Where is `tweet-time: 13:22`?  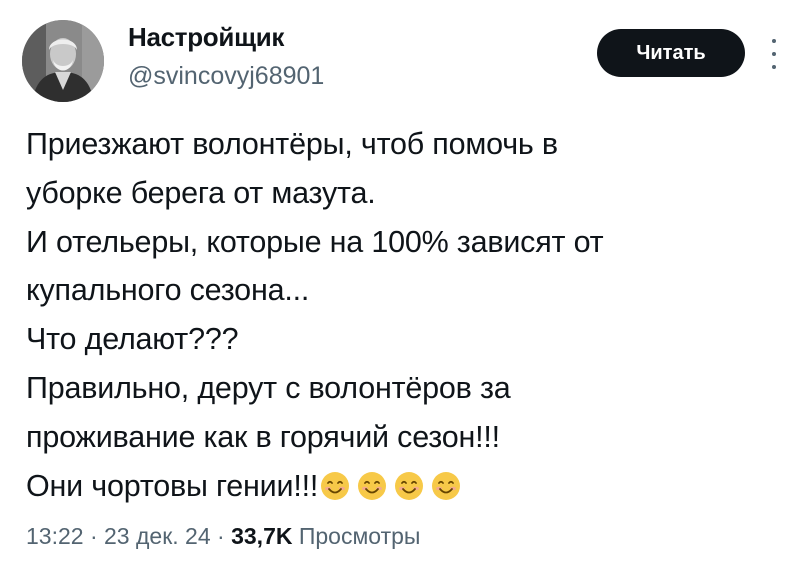 tweet-time: 13:22 is located at coordinates (55, 536).